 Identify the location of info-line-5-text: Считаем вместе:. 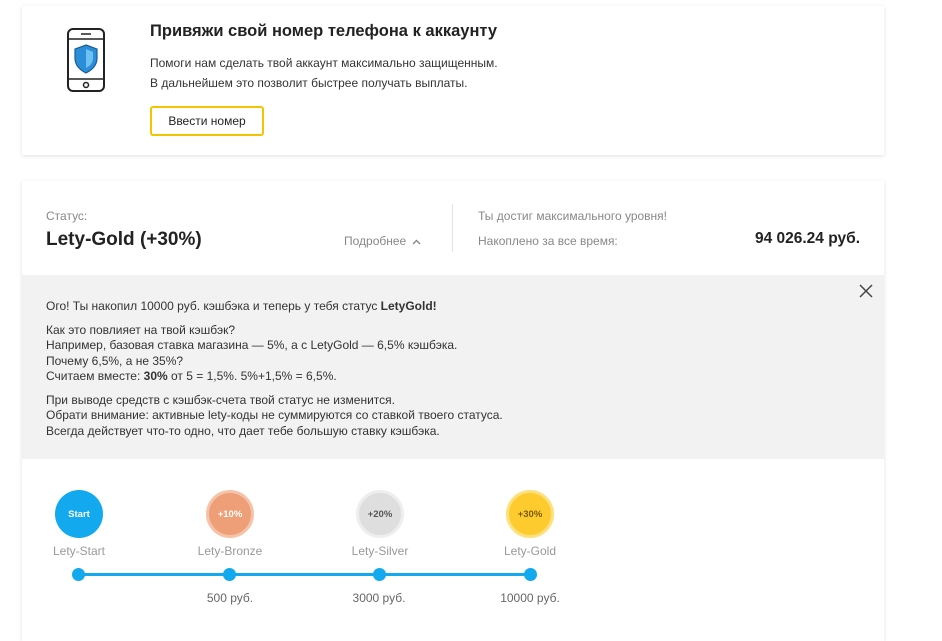
(95, 376).